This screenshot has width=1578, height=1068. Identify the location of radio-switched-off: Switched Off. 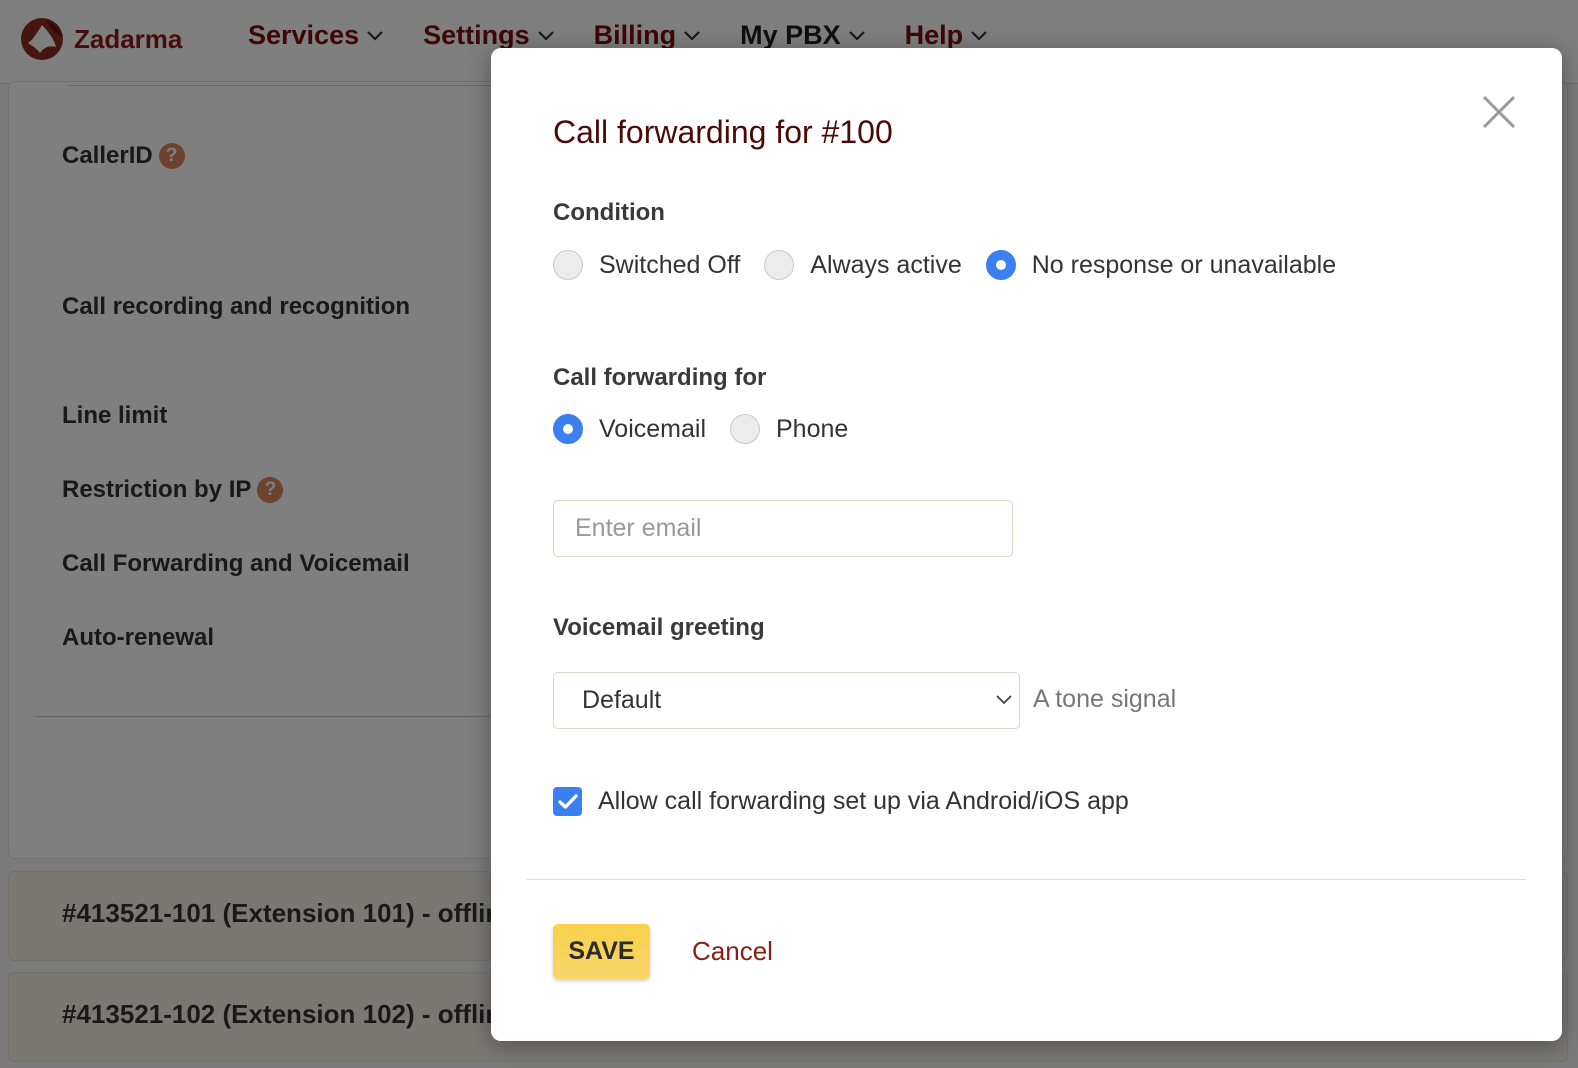
(646, 265).